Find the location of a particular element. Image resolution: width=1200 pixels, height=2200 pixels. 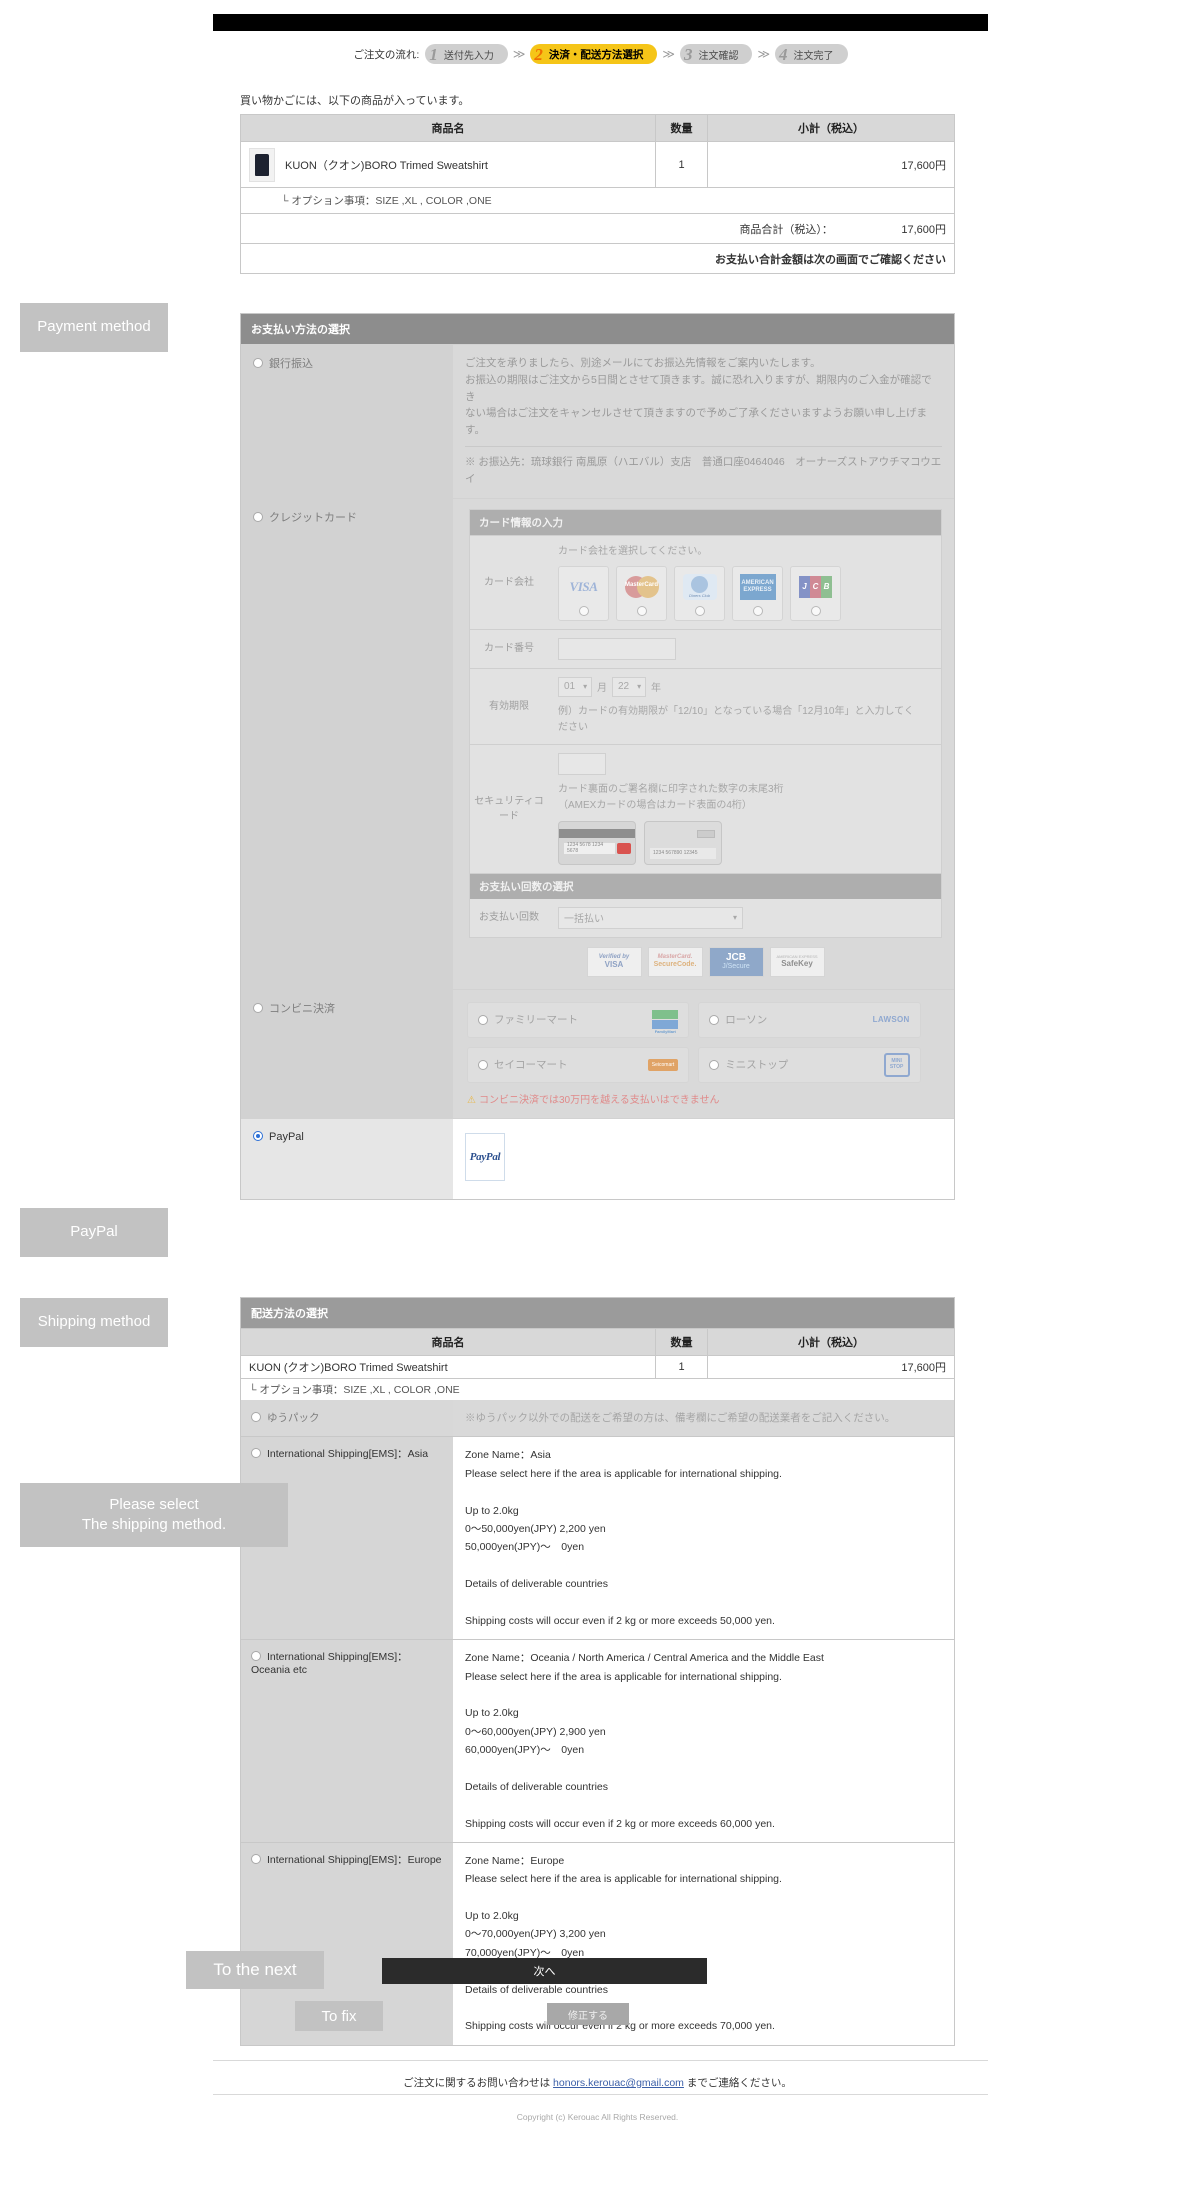

annotation-please-select-line1: Please select is located at coordinates (154, 1504).